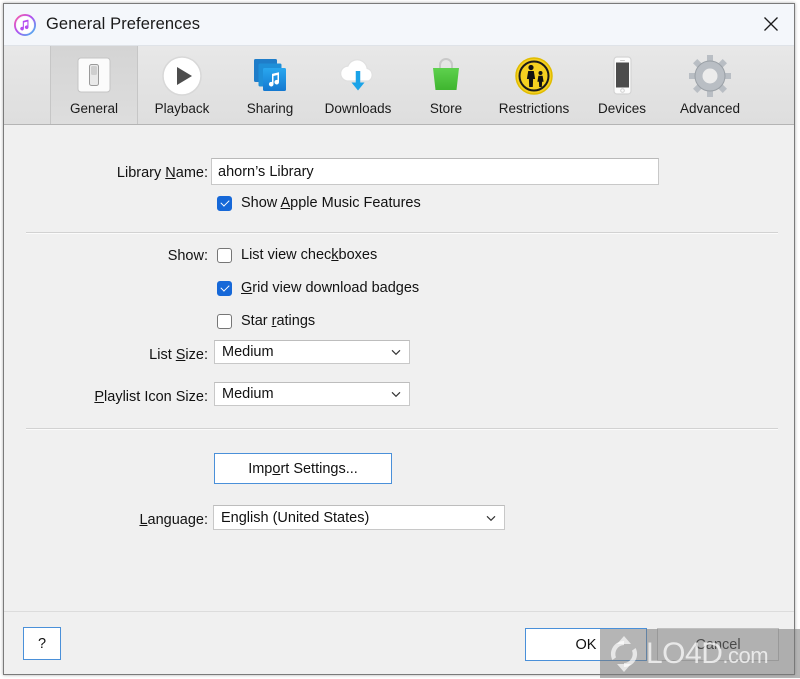 Image resolution: width=800 pixels, height=679 pixels. I want to click on show-apple-music-row: Show Apple Music Features, so click(319, 203).